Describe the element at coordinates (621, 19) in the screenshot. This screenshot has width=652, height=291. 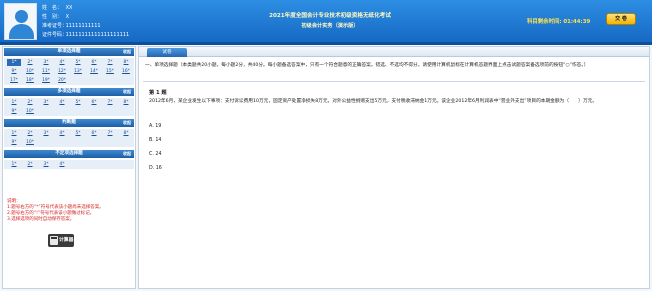
I see `submit-exam-button: 交 卷` at that location.